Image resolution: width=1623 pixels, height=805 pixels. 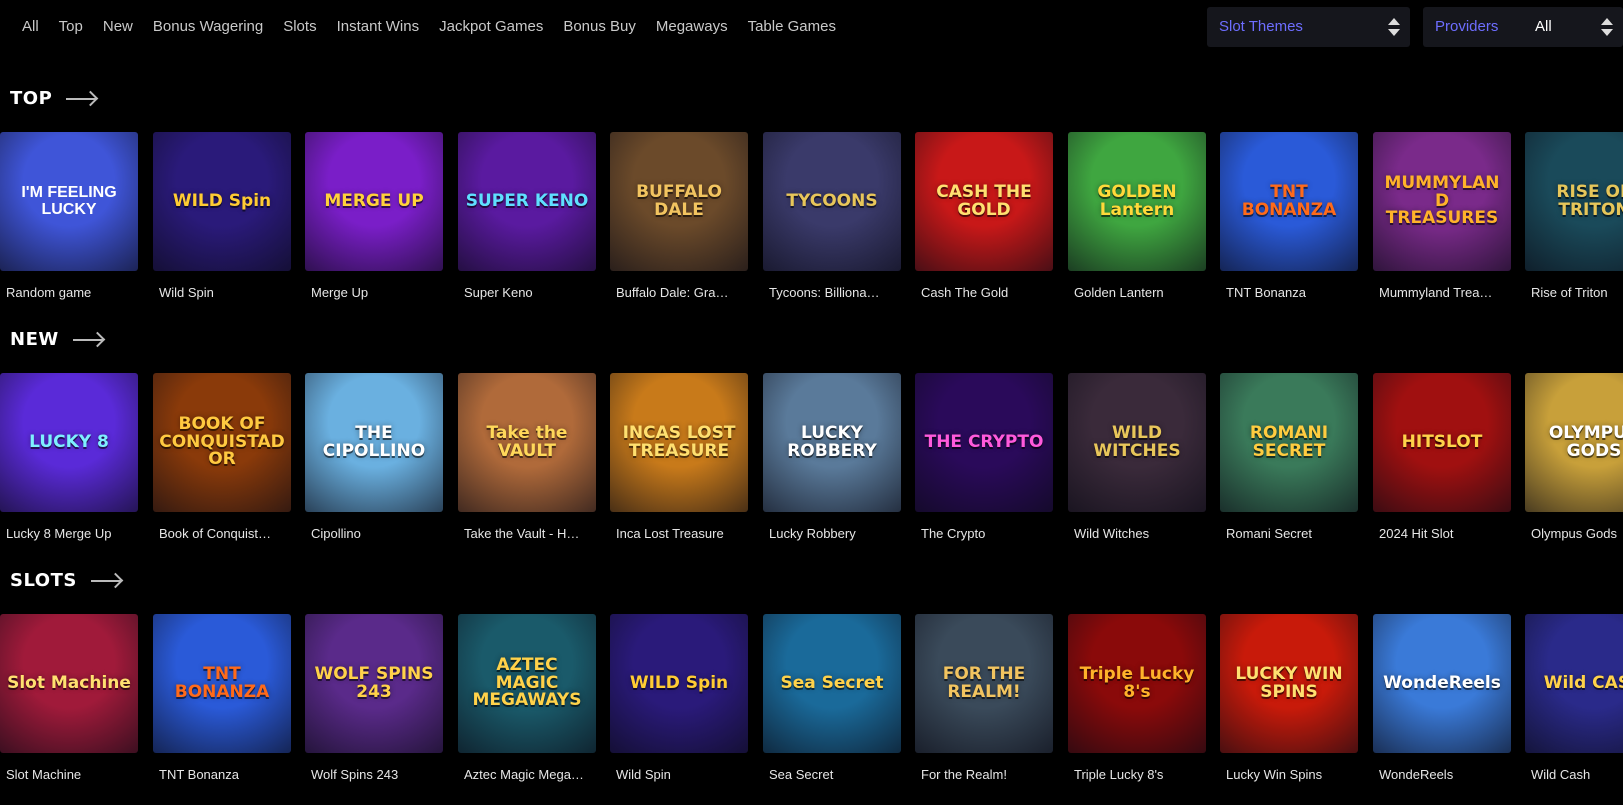 I want to click on tab-all: All, so click(x=30, y=27).